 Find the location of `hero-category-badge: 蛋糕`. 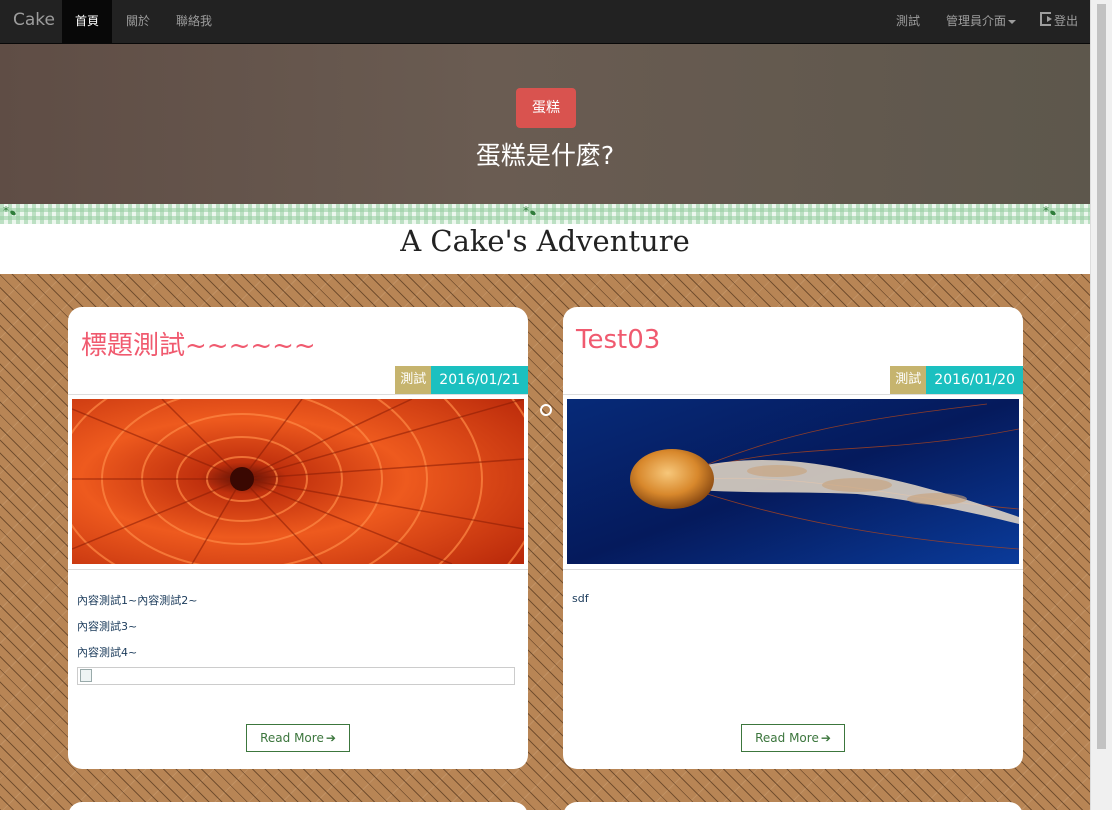

hero-category-badge: 蛋糕 is located at coordinates (546, 108).